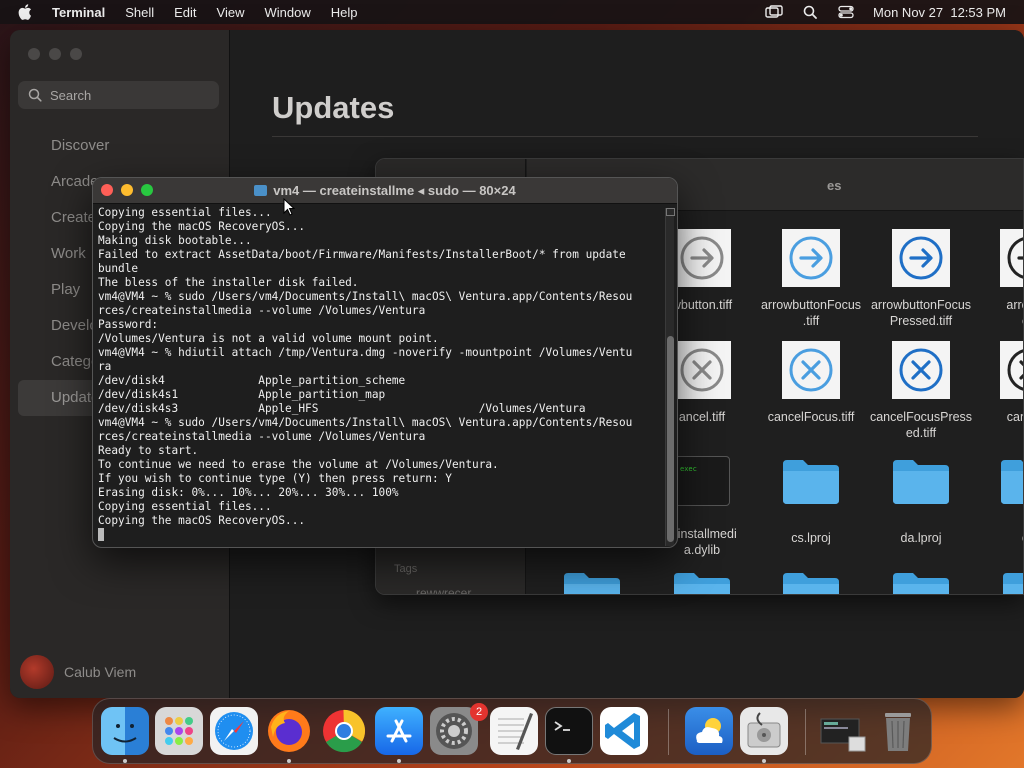 The width and height of the screenshot is (1024, 768). What do you see at coordinates (100, 672) in the screenshot?
I see `account-name: Calub Viem` at bounding box center [100, 672].